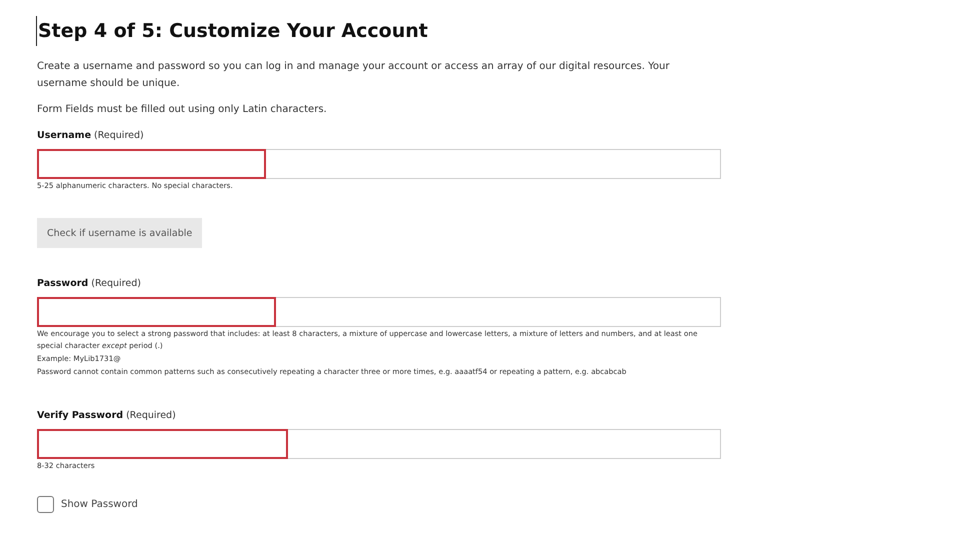  I want to click on intro-text: Form Fields must be filled out using only Latin characters., so click(182, 110).